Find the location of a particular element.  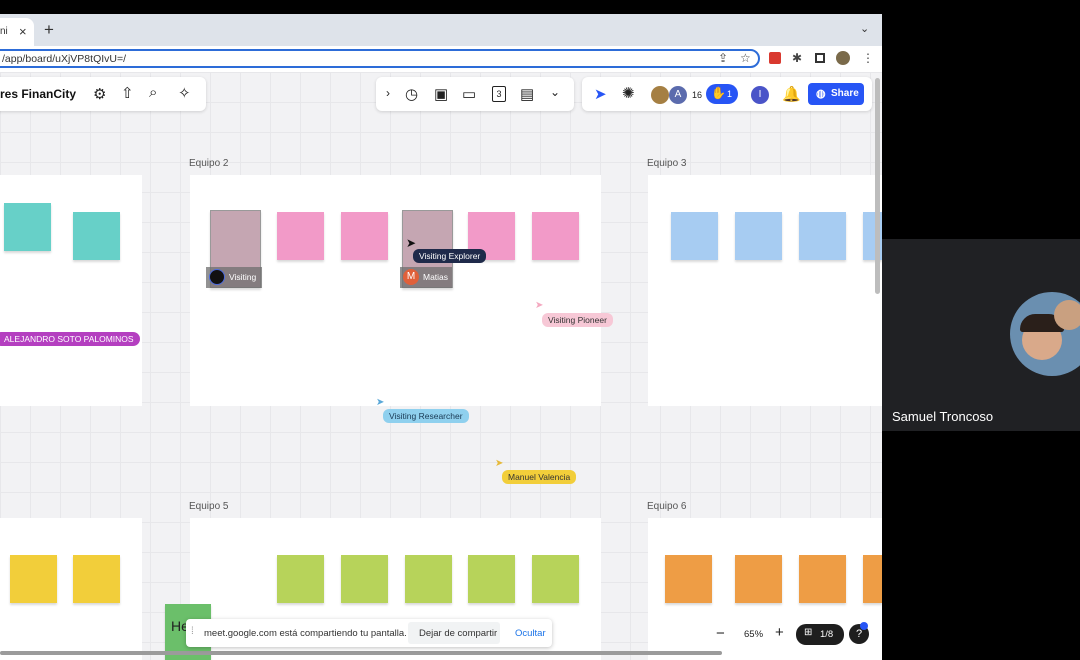

board-title: res FinanCity is located at coordinates (38, 94).